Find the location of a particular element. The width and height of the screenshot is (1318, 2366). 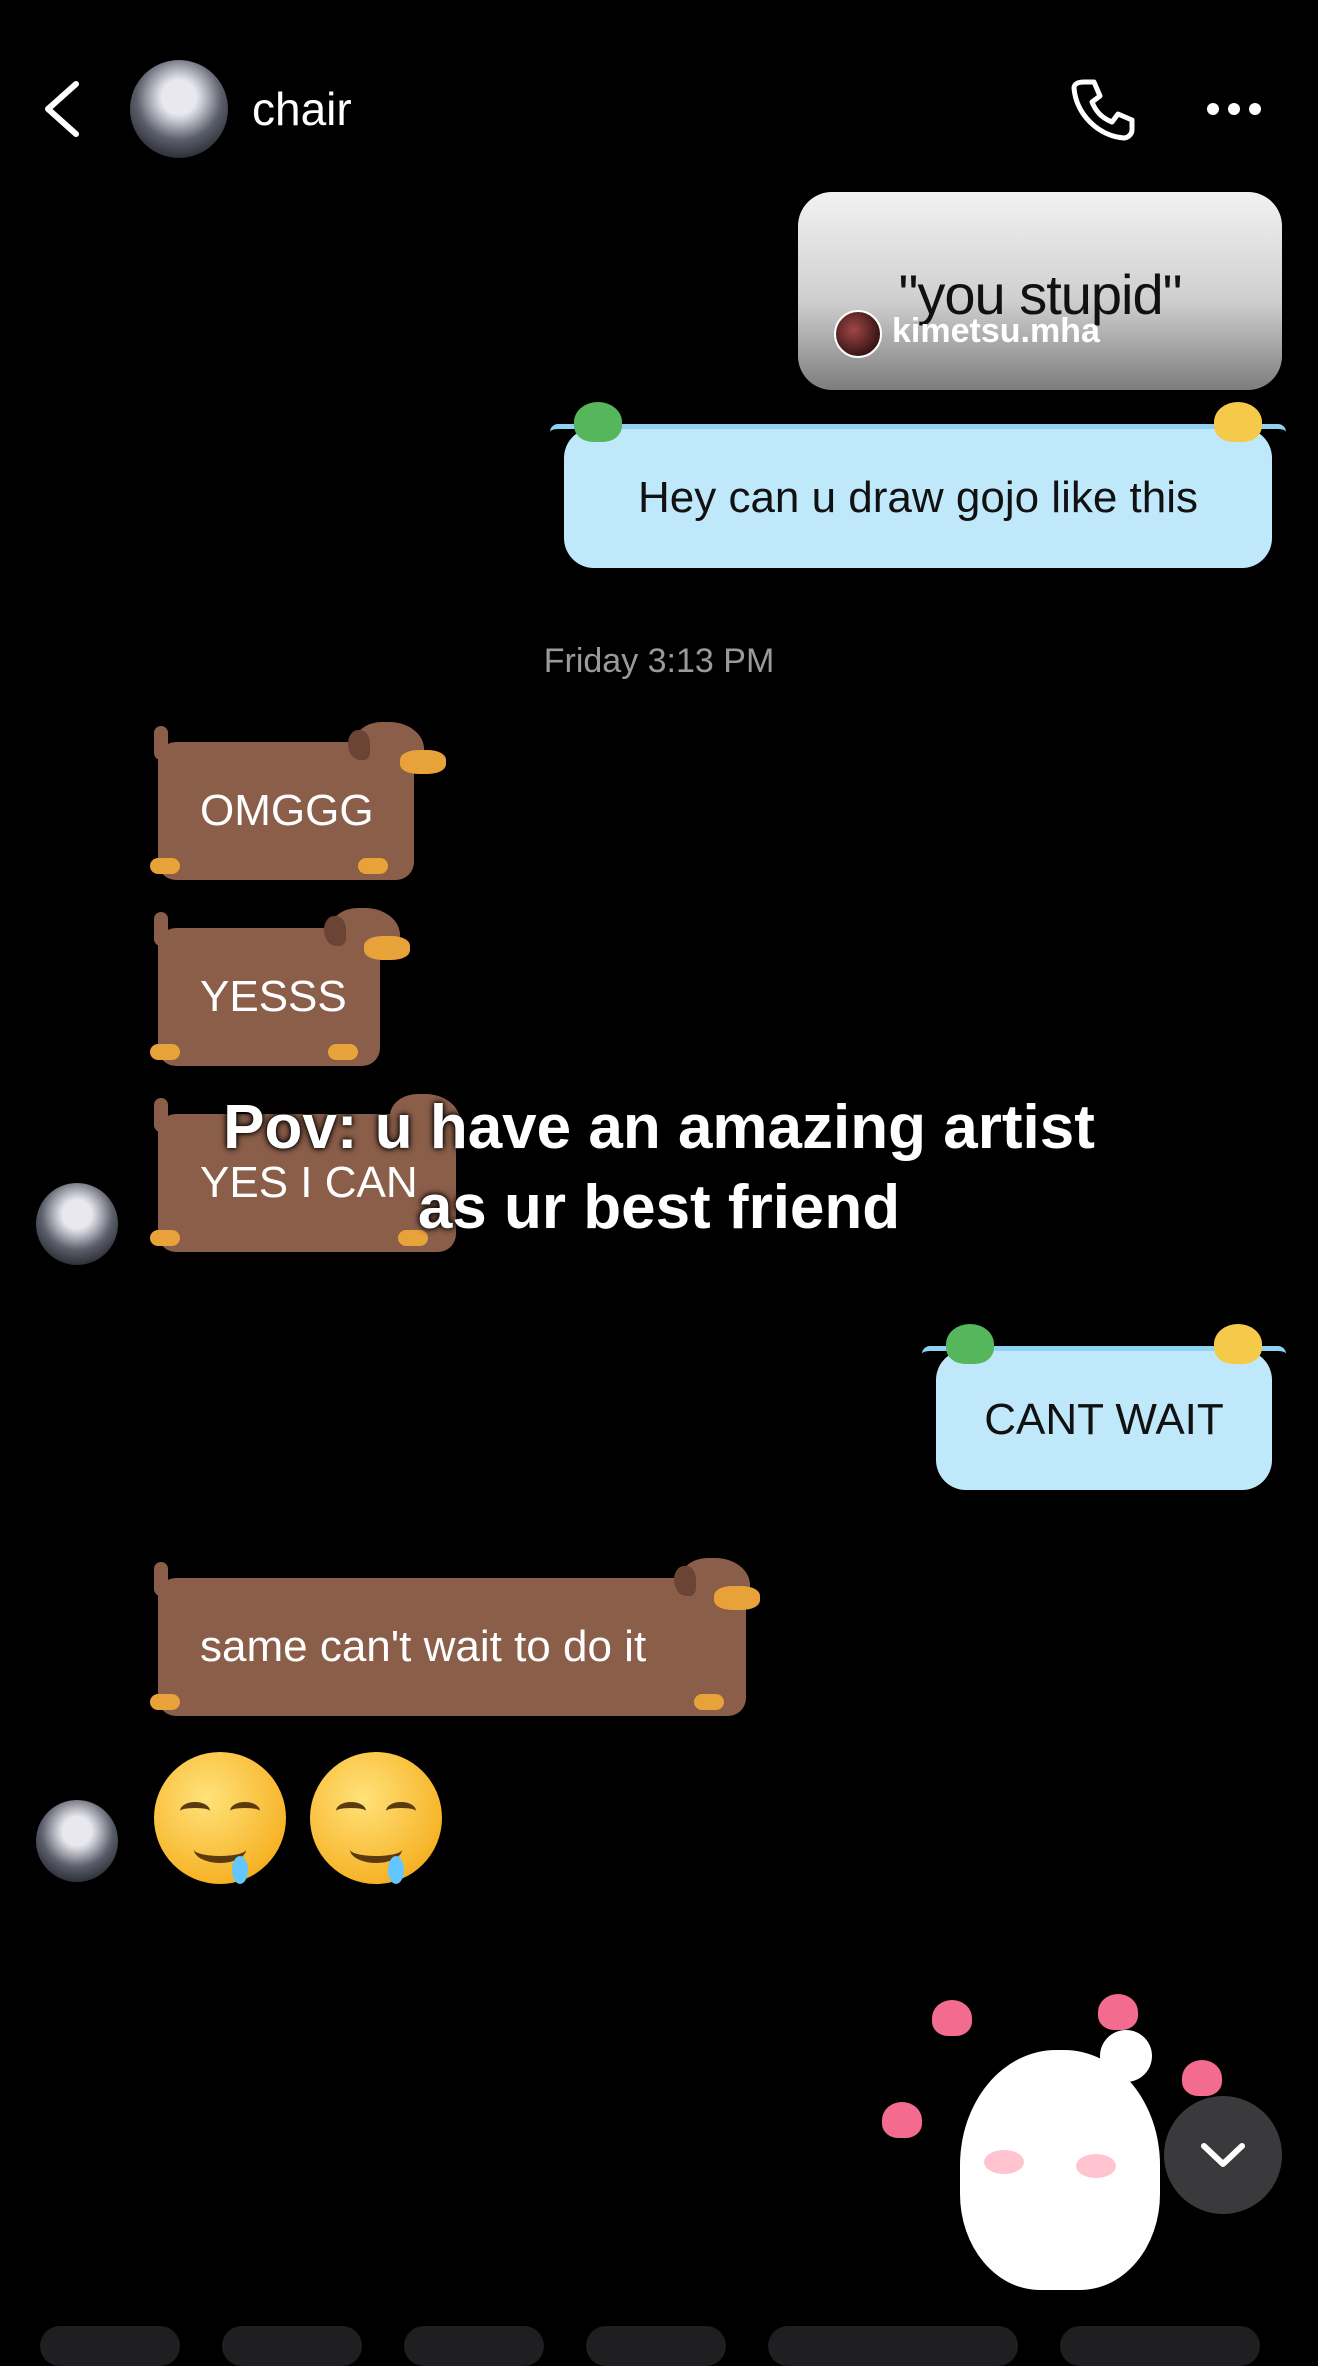

contact-avatar is located at coordinates (179, 109).